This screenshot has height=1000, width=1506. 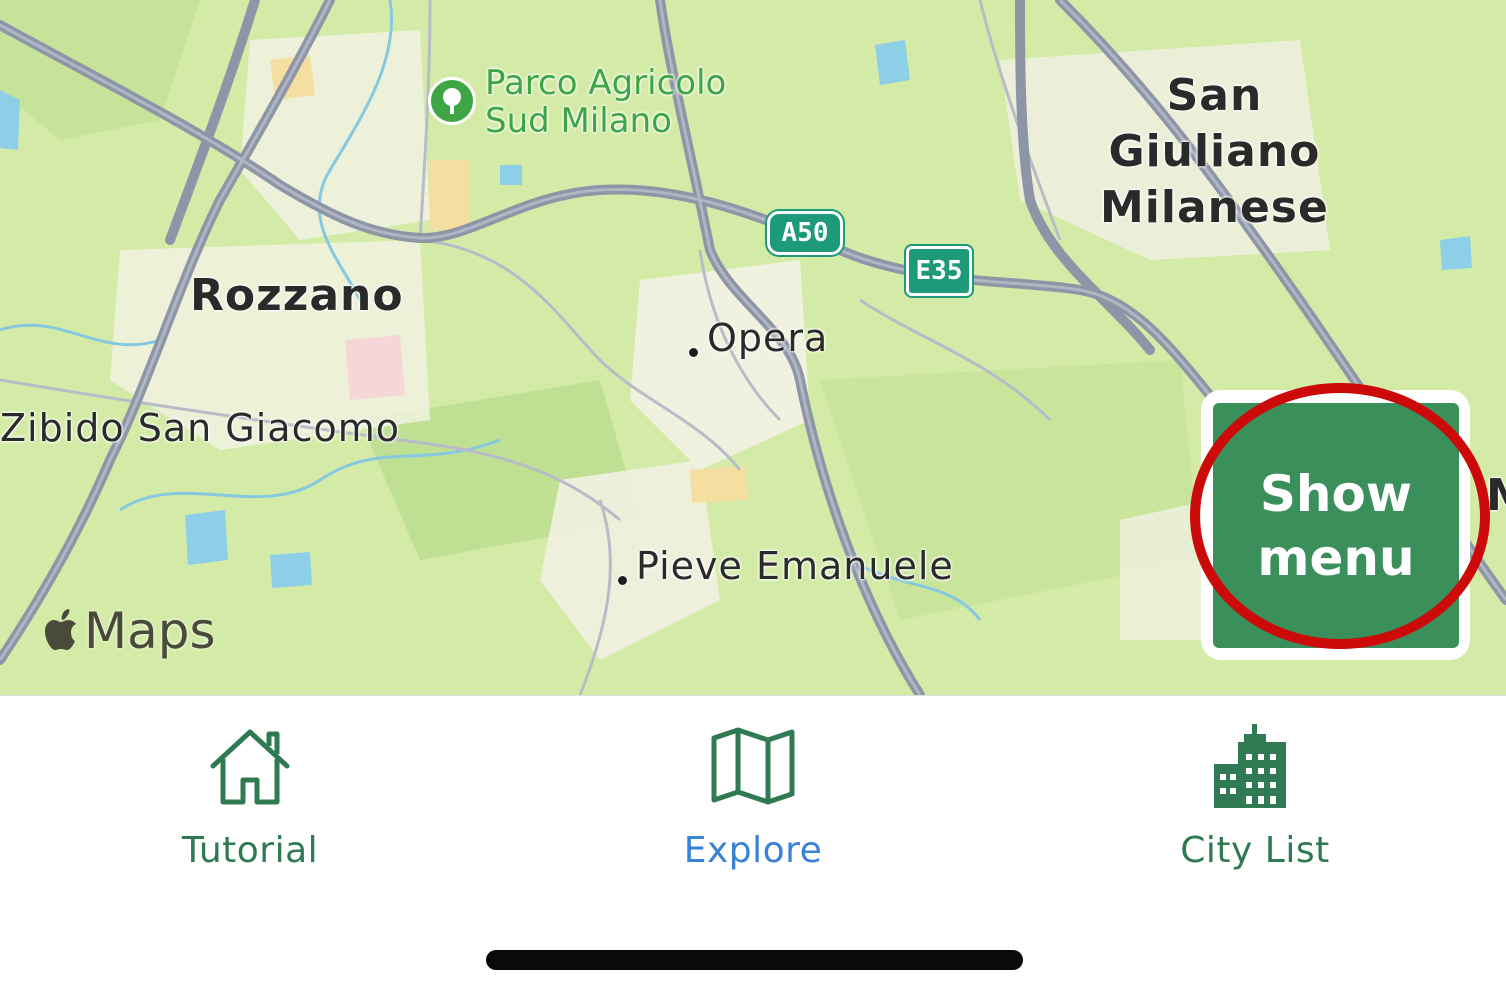 What do you see at coordinates (622, 580) in the screenshot?
I see `place-dot-pieve` at bounding box center [622, 580].